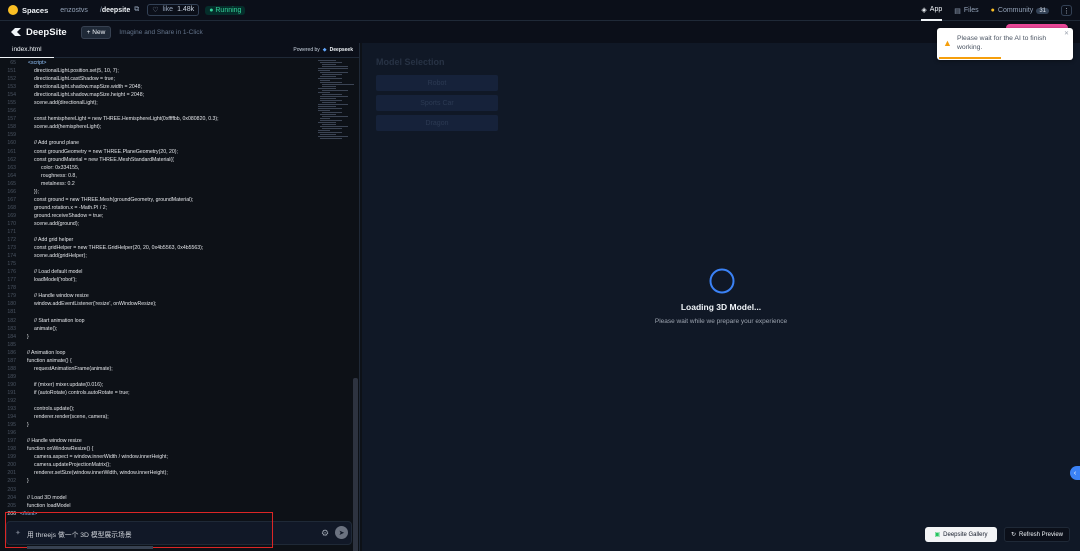 The height and width of the screenshot is (551, 1080). I want to click on like-button: ♡ like 1.48k, so click(173, 10).